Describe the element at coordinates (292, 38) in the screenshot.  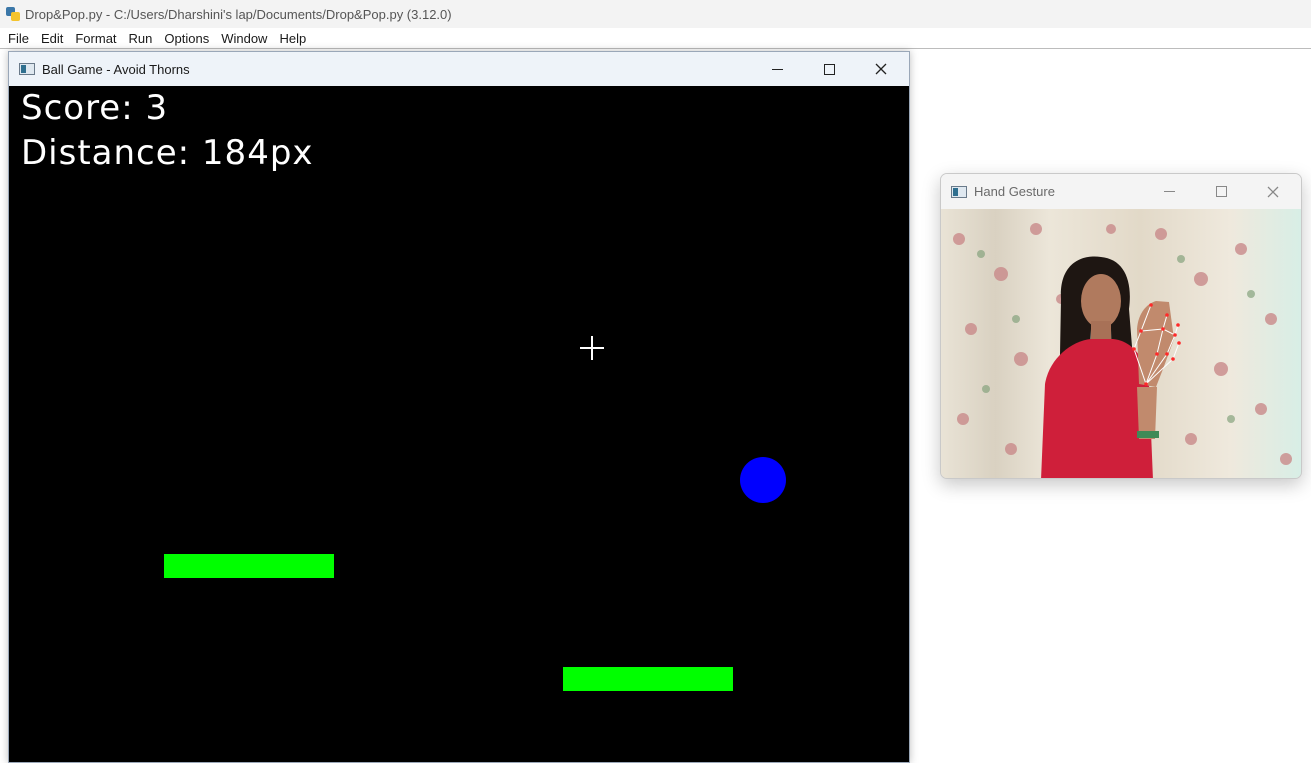
I see `menu-help: Help` at that location.